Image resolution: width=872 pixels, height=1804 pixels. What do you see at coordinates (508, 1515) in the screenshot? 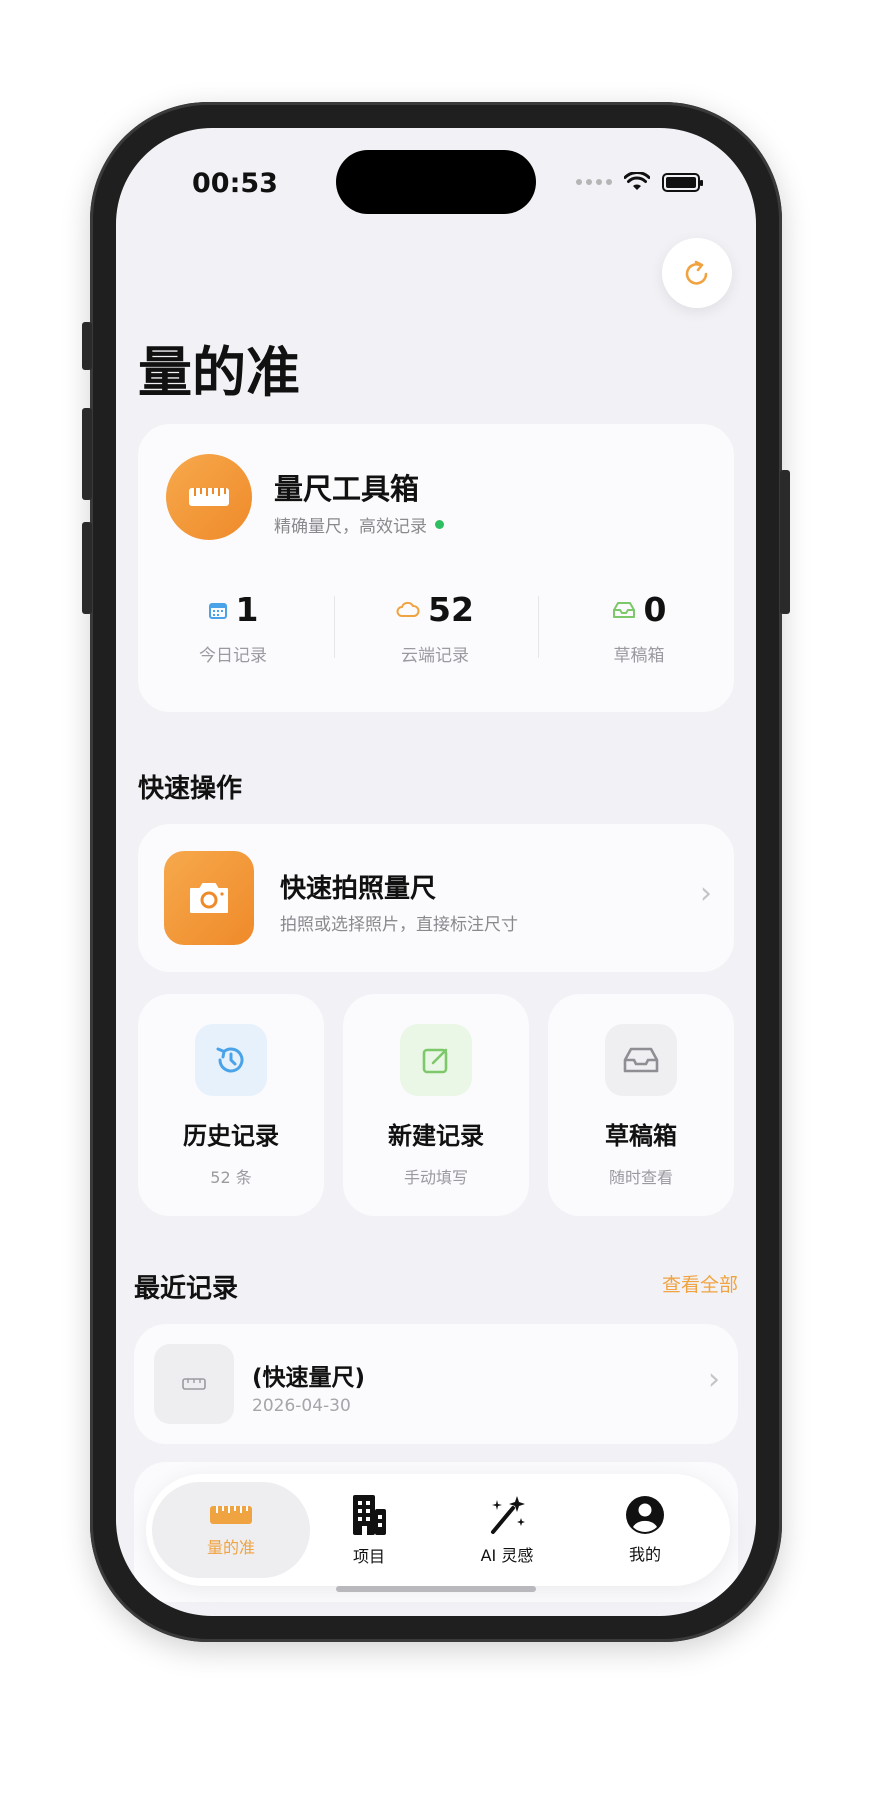
I see `magic-wand-icon` at bounding box center [508, 1515].